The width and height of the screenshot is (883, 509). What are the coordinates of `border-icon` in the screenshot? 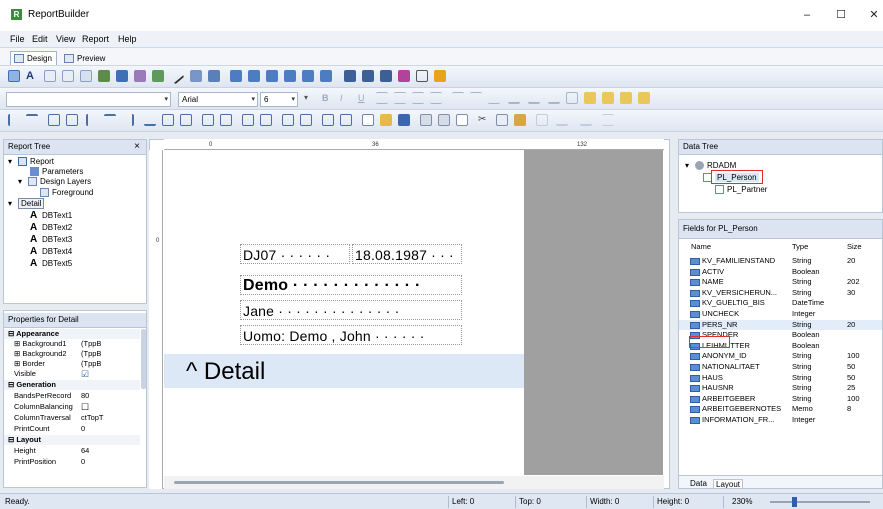 It's located at (572, 98).